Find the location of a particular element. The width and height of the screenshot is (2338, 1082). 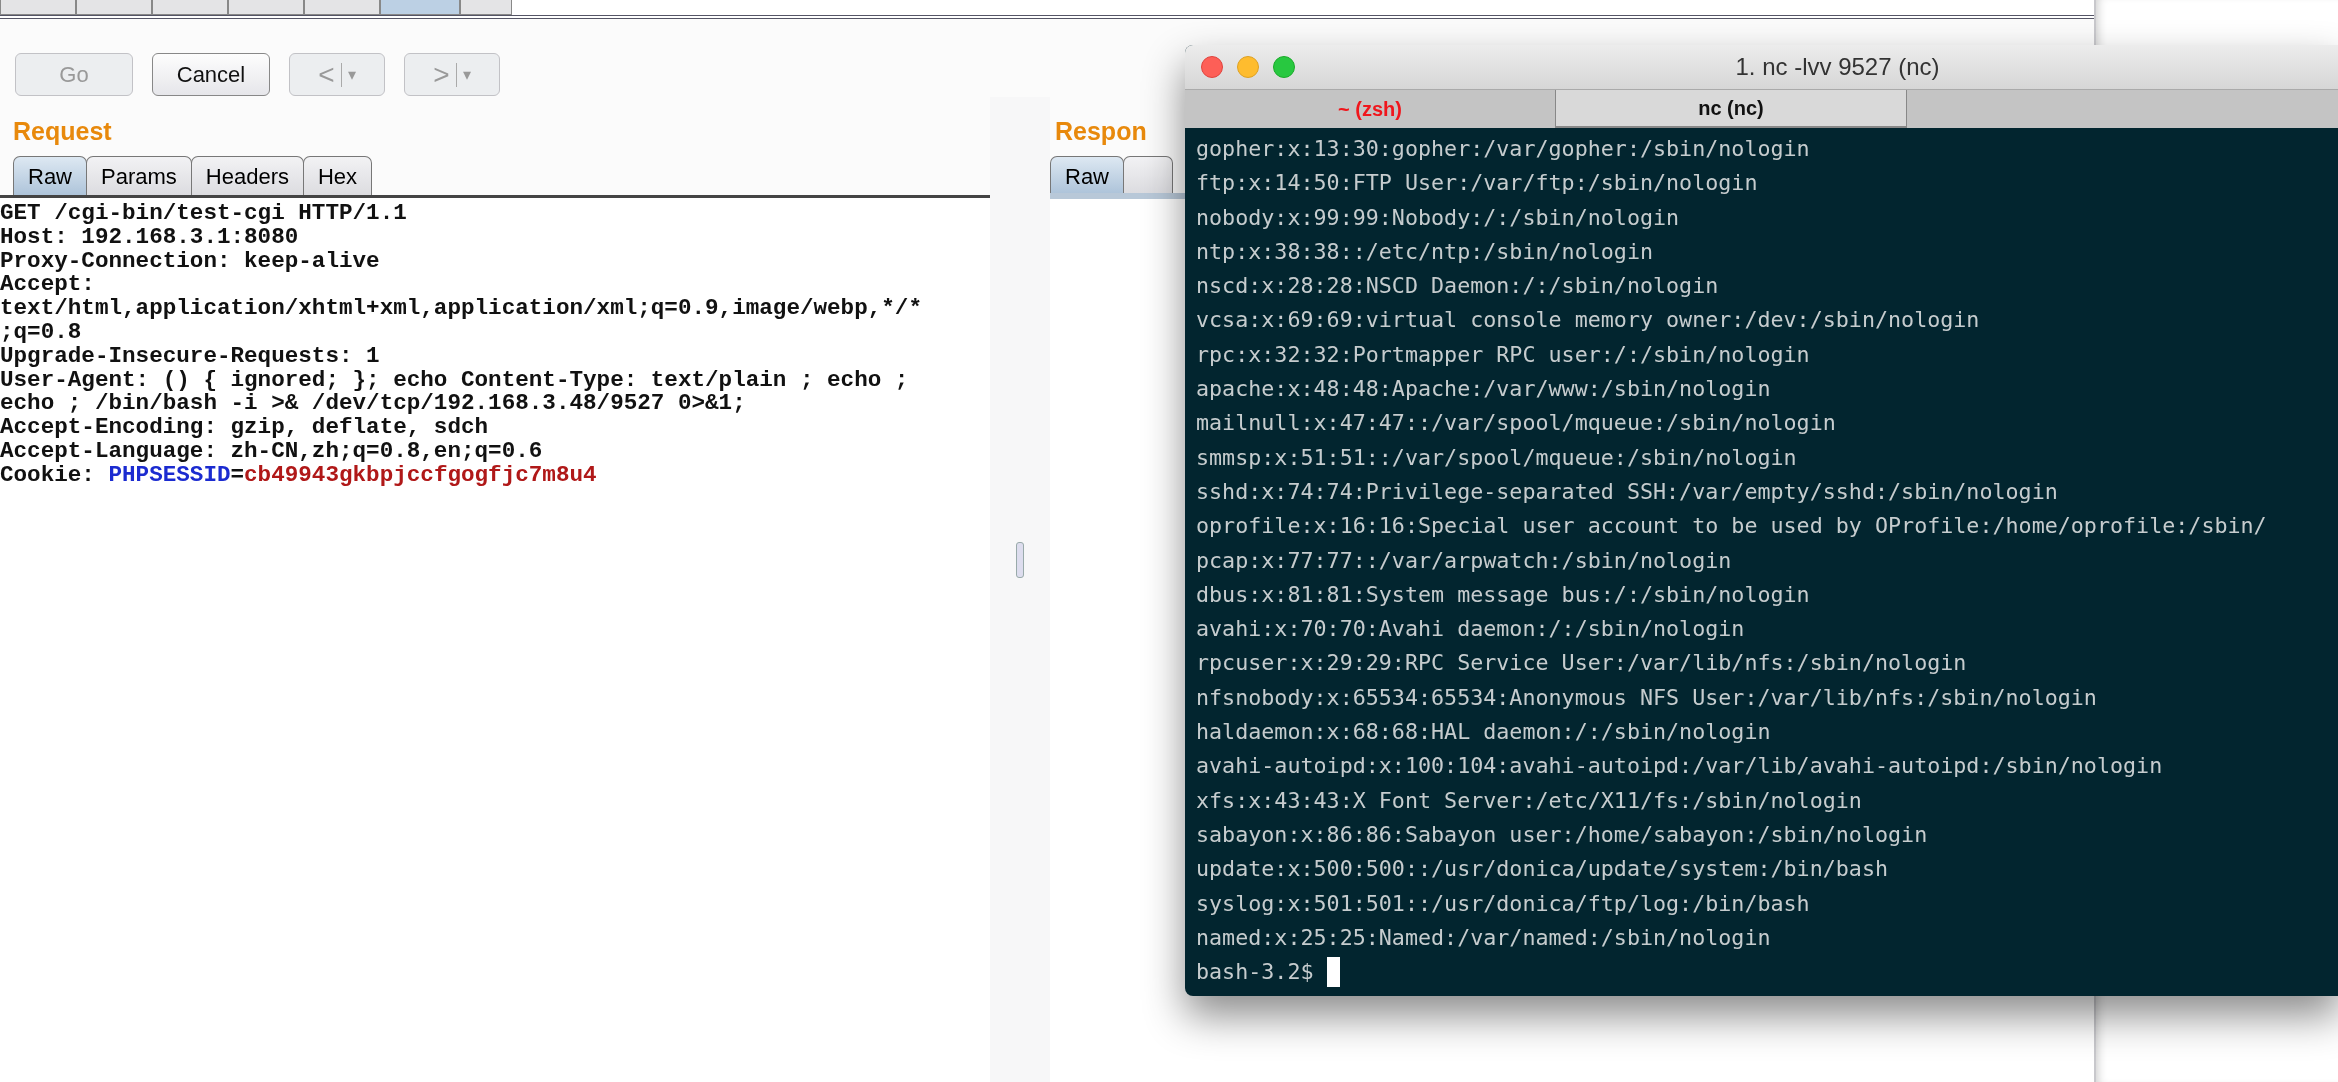

terminal-line: update:x:500:500::/usr/donica/update/system:/bin/bash is located at coordinates (1543, 869).